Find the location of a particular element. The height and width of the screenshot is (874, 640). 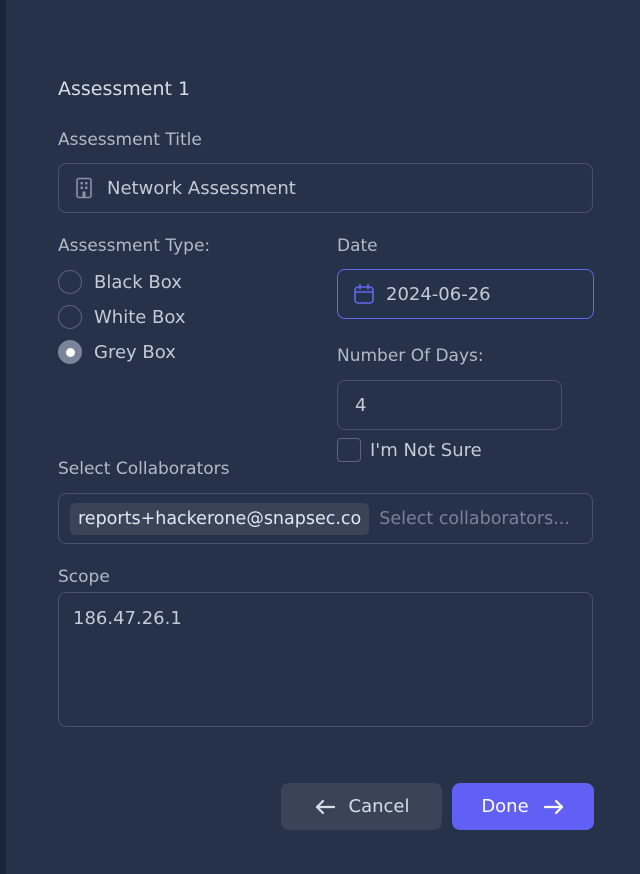

number-of-days-label: Number Of Days: is located at coordinates (410, 356).